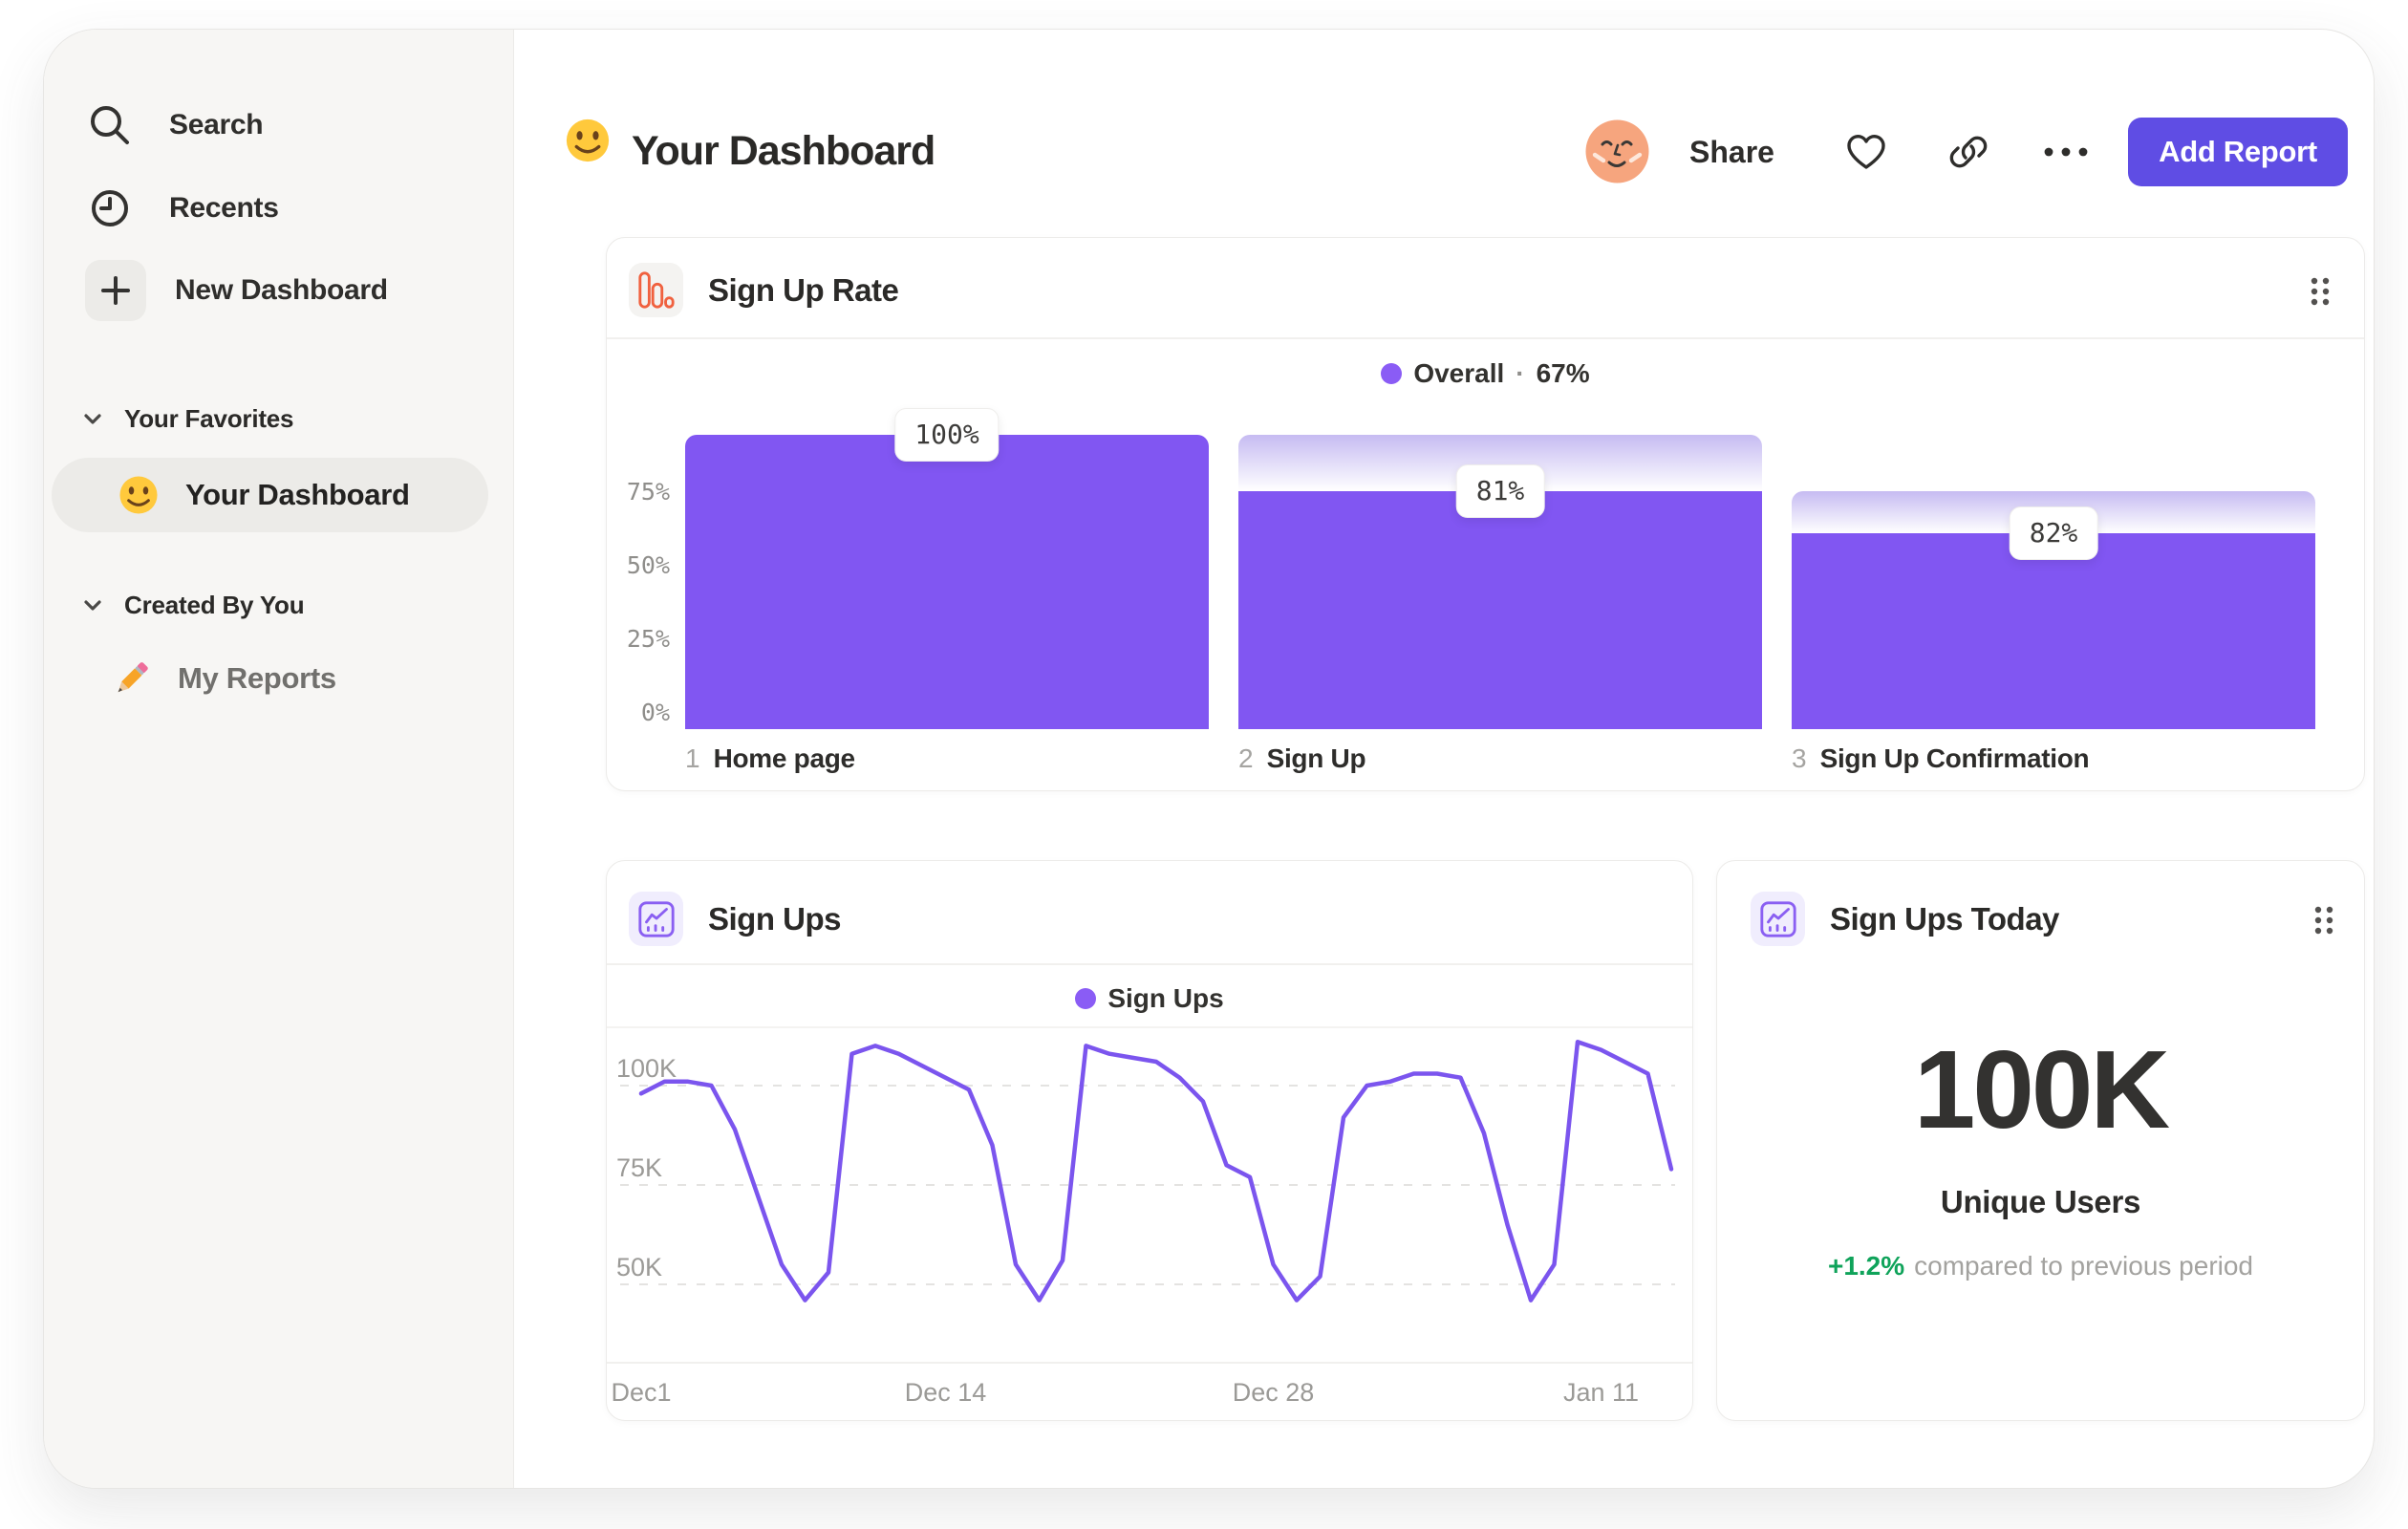 Image resolution: width=2408 pixels, height=1529 pixels. What do you see at coordinates (1316, 758) in the screenshot?
I see `step-name: Sign Up` at bounding box center [1316, 758].